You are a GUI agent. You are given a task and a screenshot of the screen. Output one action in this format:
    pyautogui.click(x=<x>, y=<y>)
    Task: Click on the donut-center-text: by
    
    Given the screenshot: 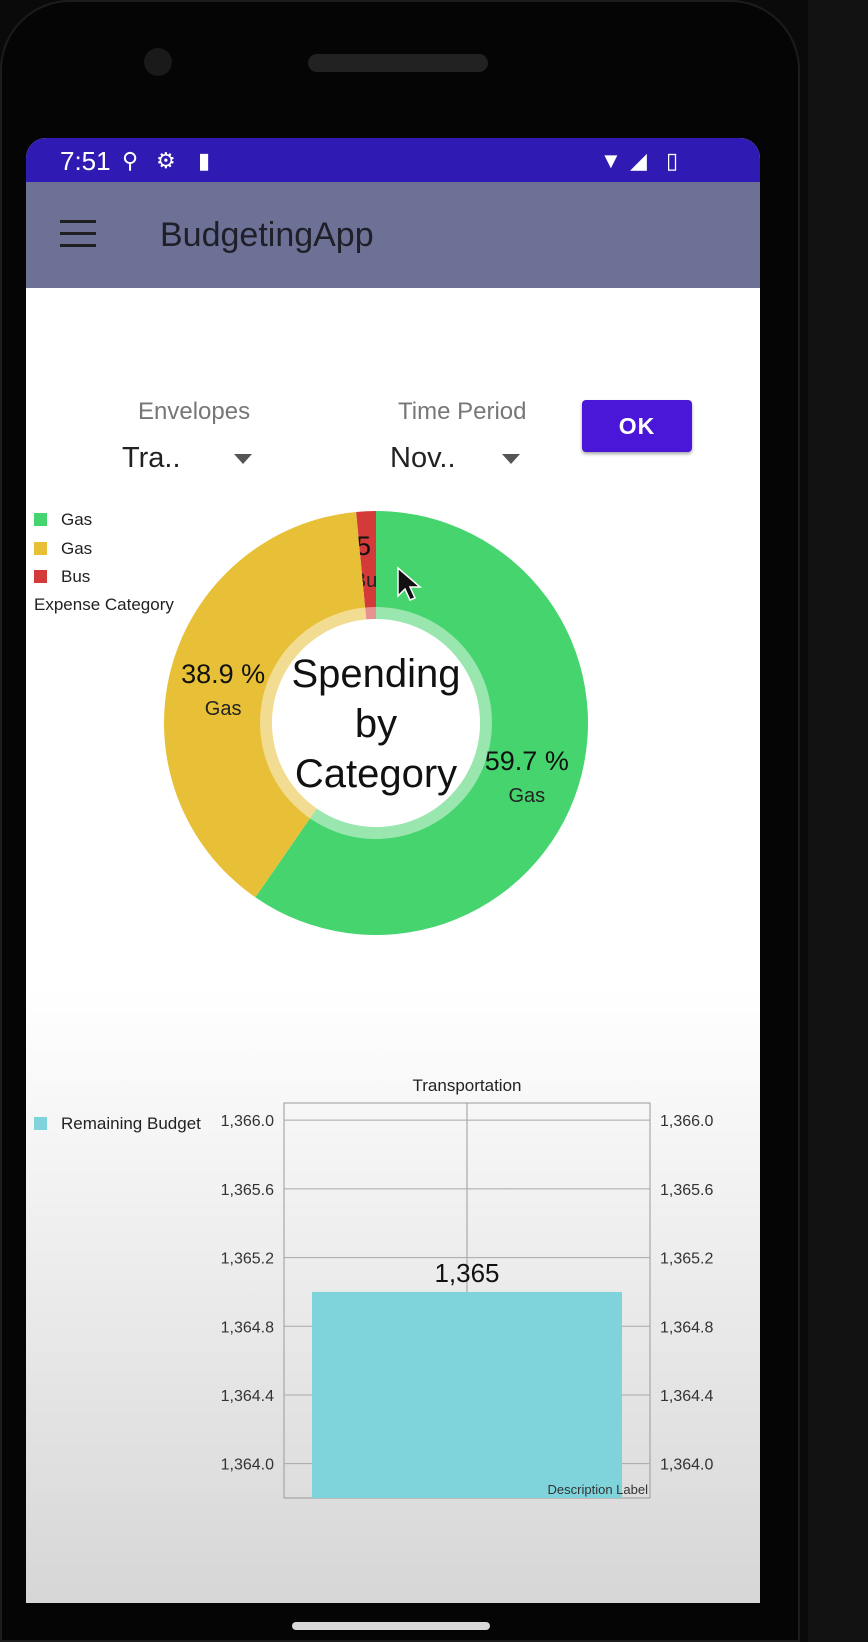 What is the action you would take?
    pyautogui.click(x=376, y=724)
    